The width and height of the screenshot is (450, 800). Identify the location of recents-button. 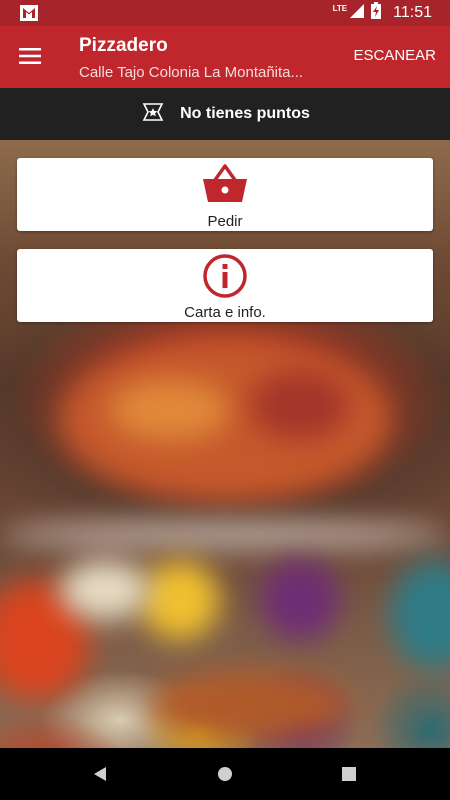
(349, 774).